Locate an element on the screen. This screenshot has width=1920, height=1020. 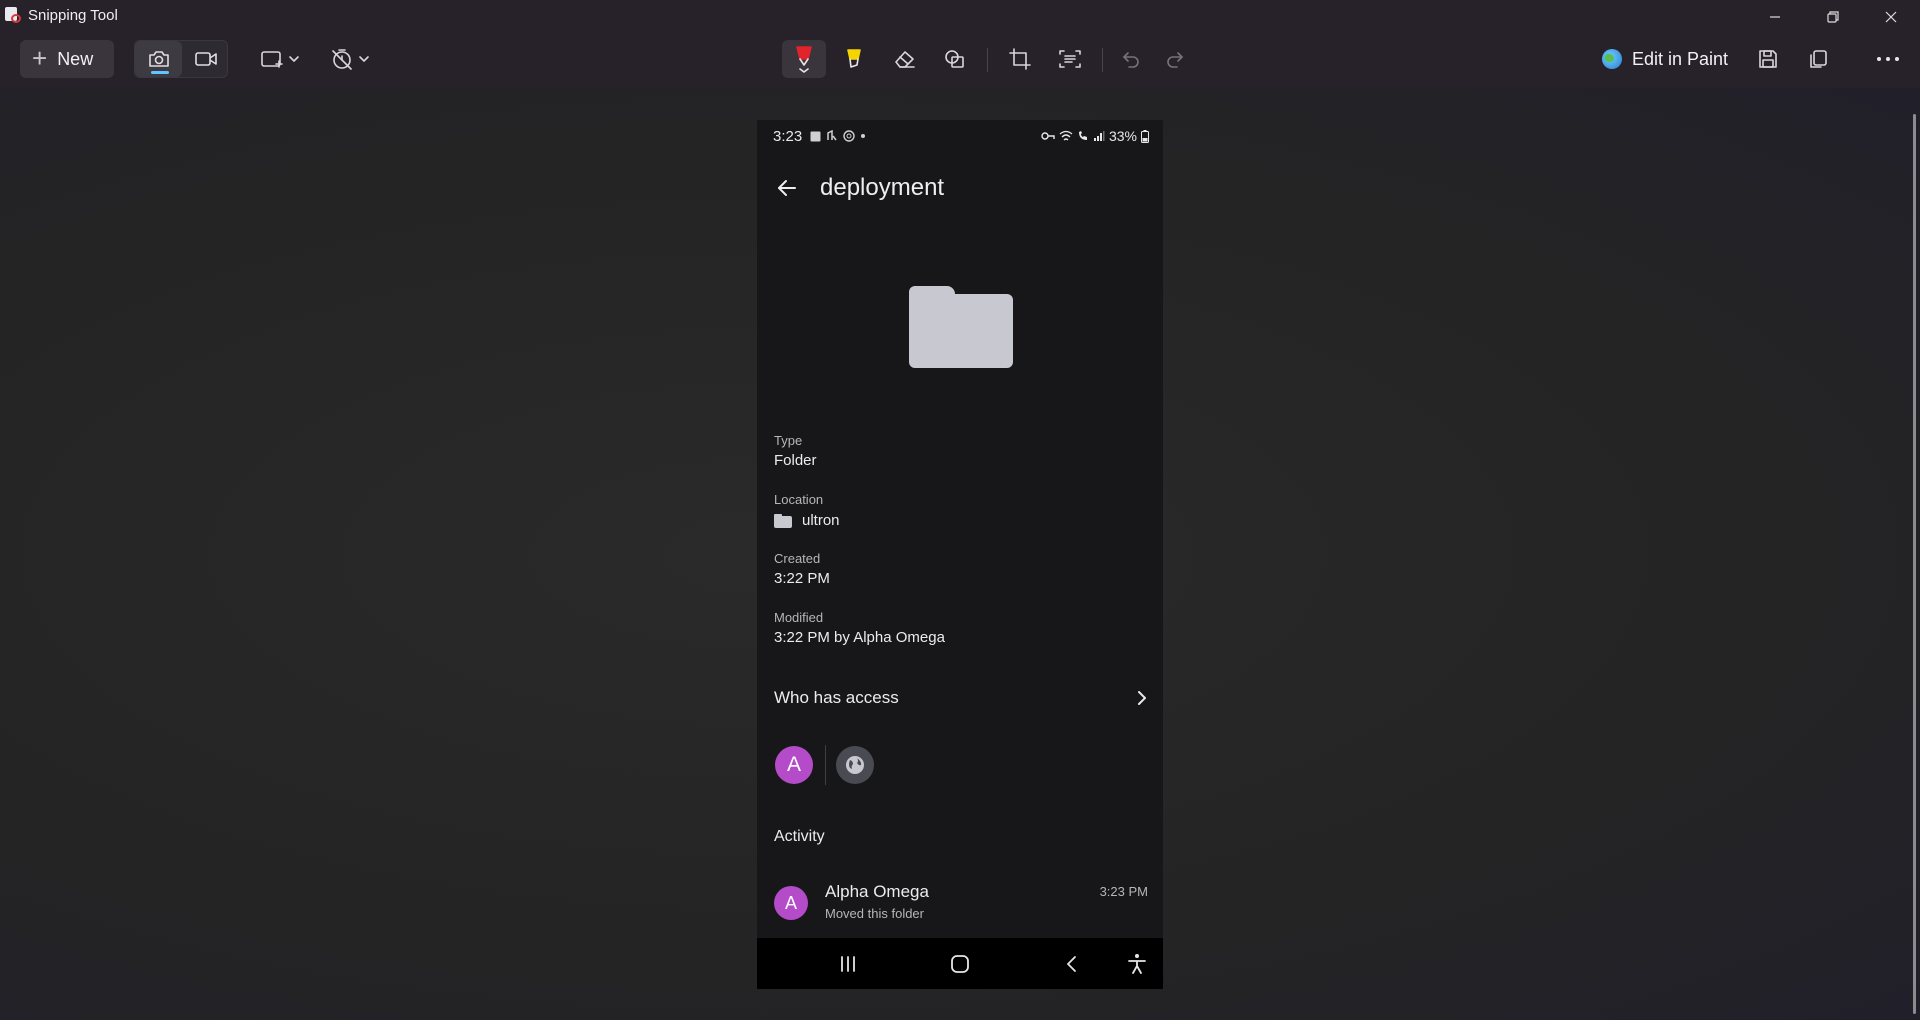
recents-button is located at coordinates (848, 963).